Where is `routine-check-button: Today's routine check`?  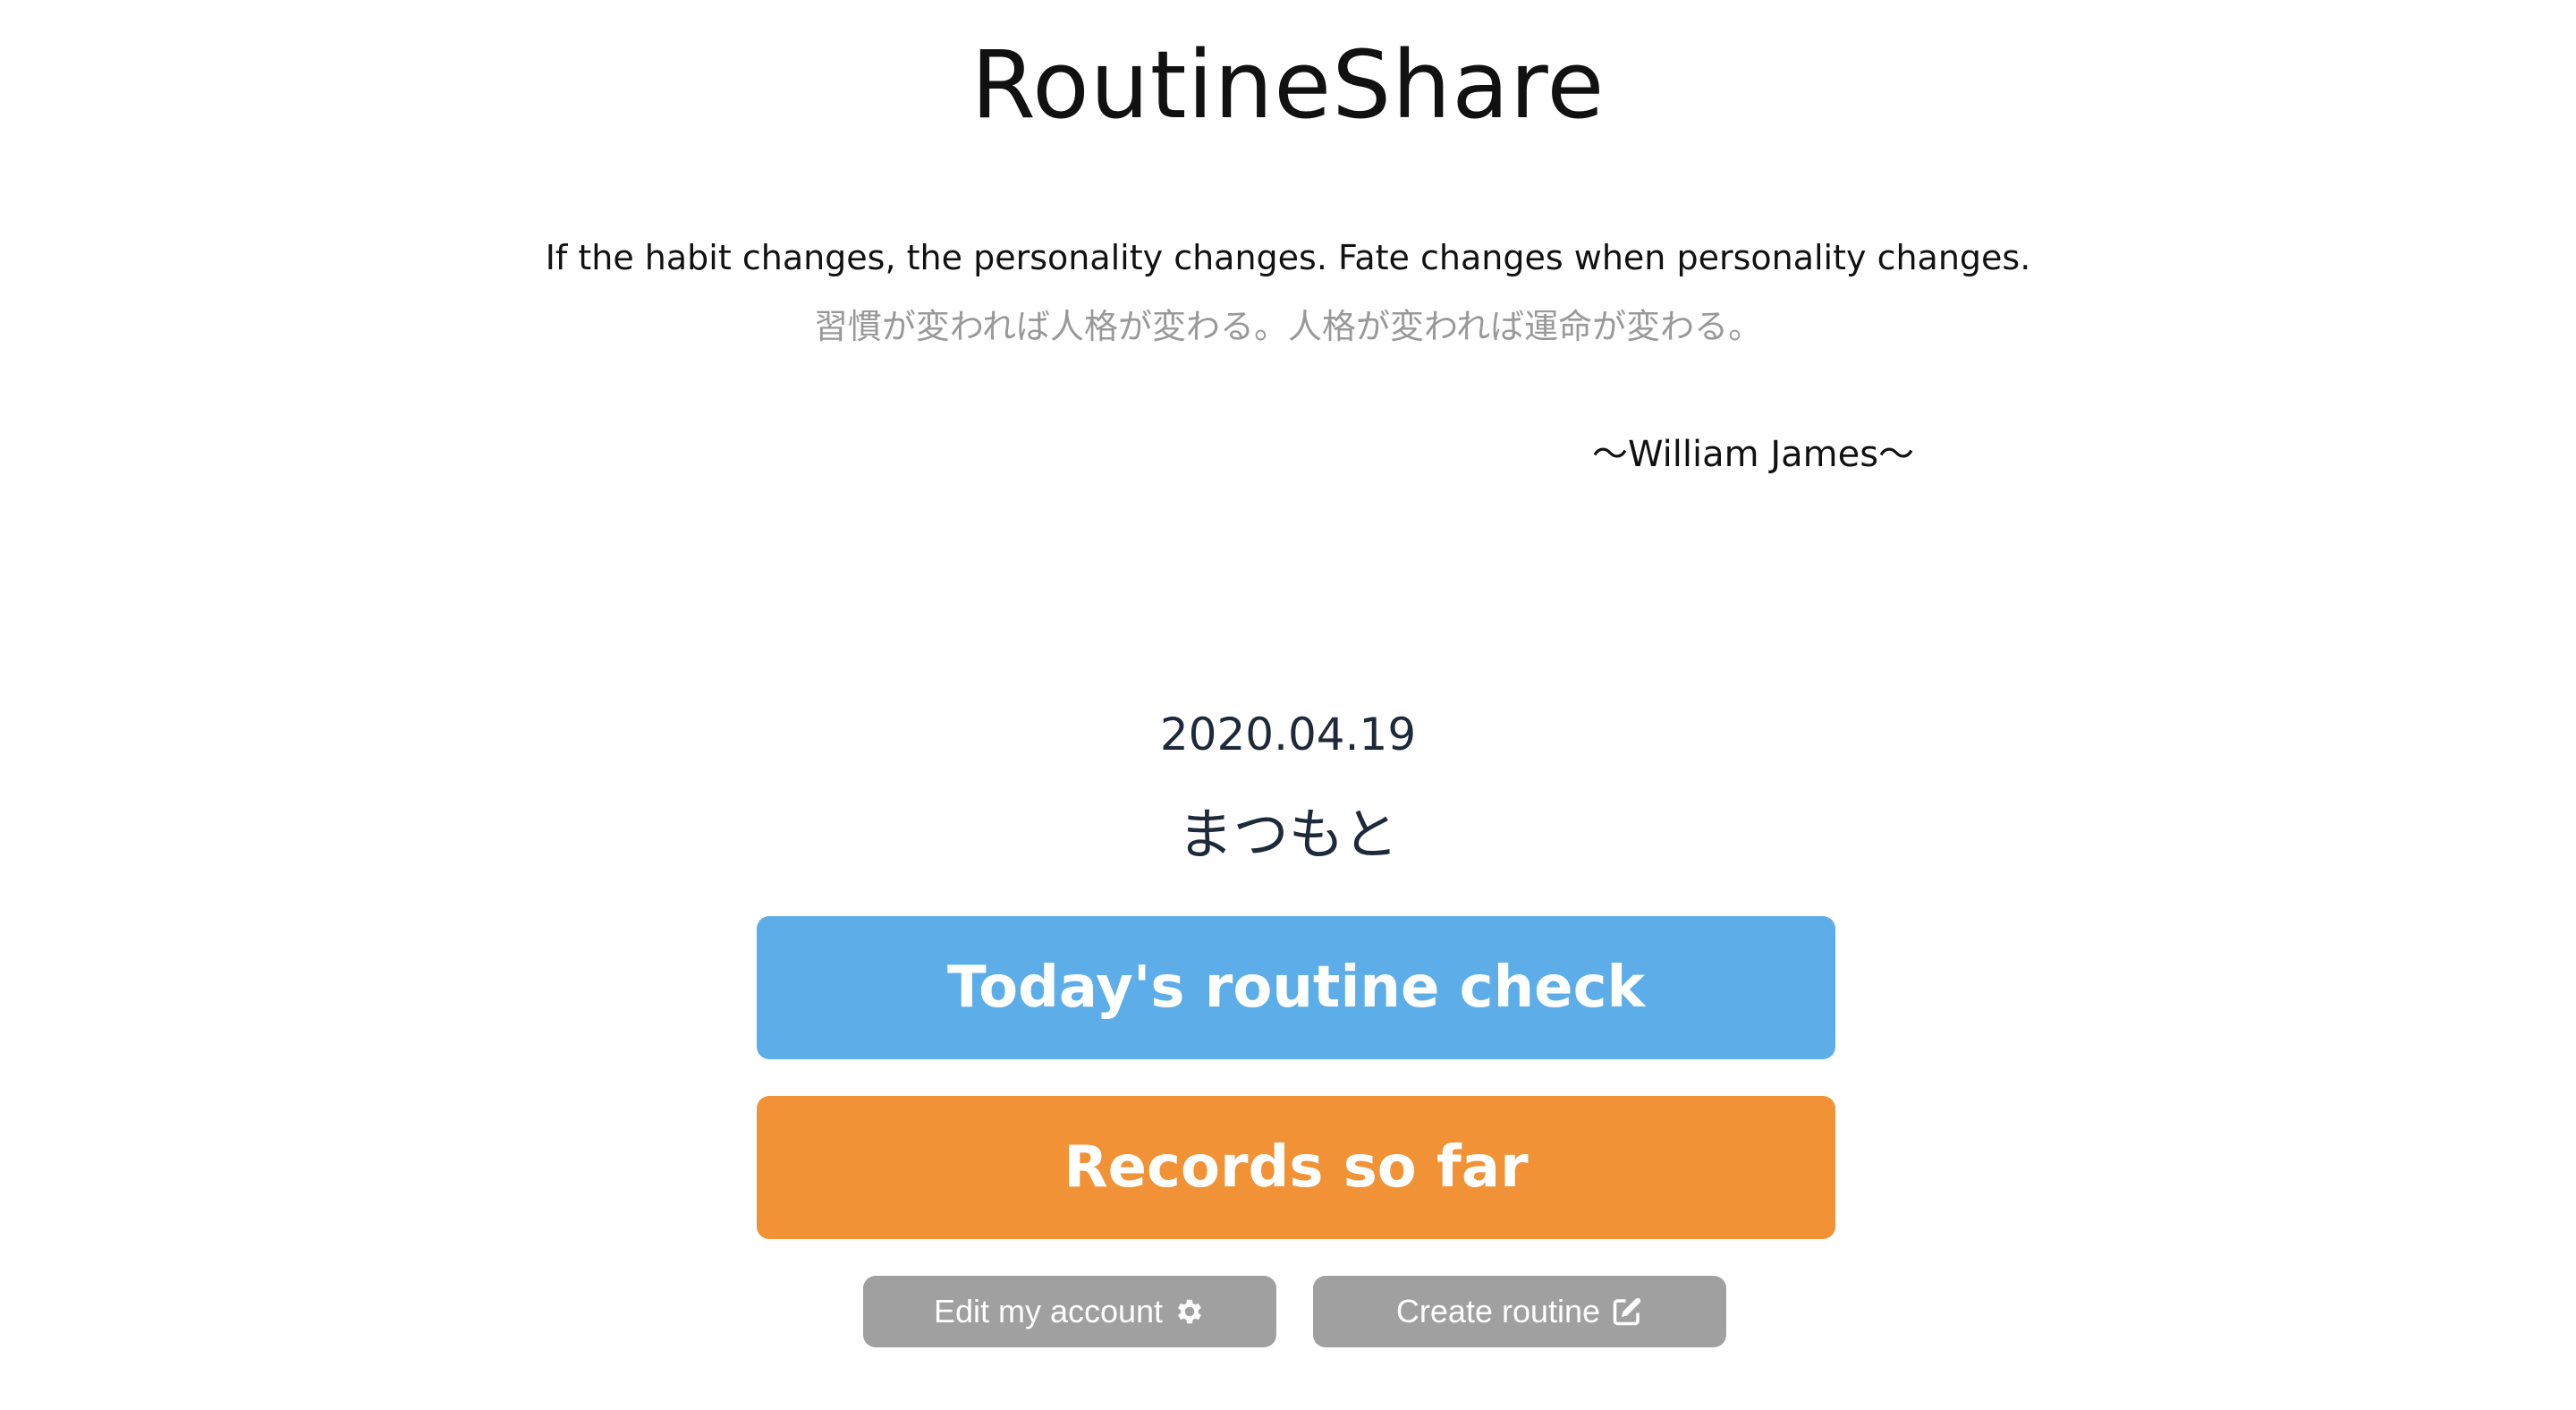
routine-check-button: Today's routine check is located at coordinates (1296, 988).